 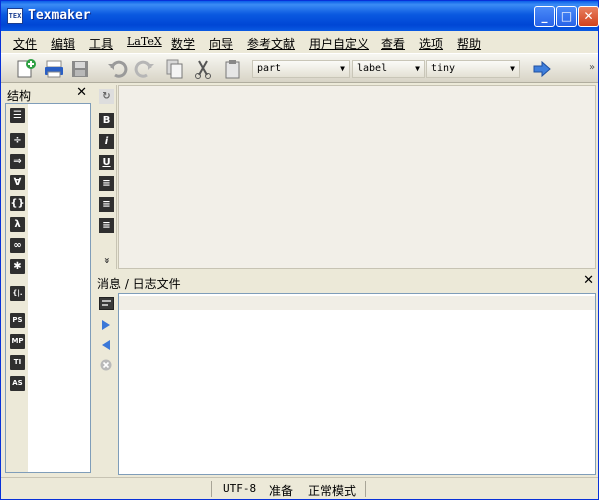 I want to click on underline-icon: U, so click(x=106, y=162).